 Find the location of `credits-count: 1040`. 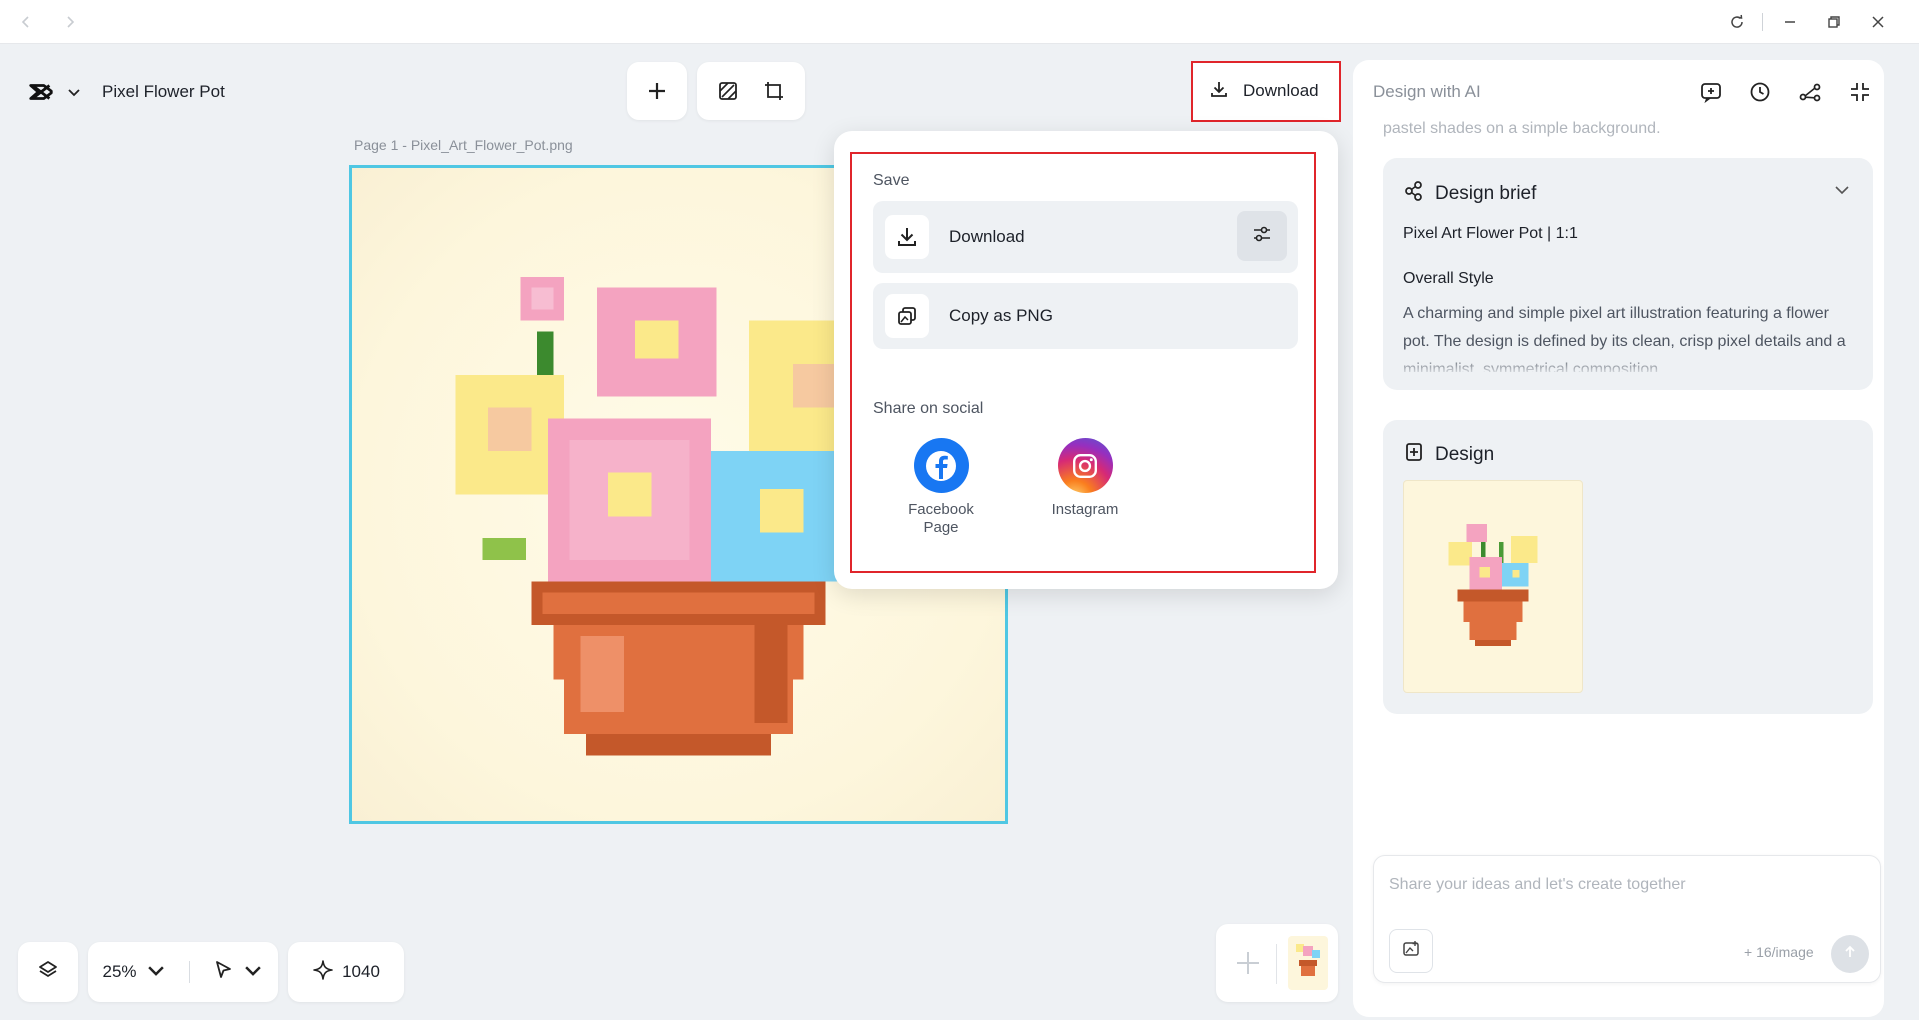

credits-count: 1040 is located at coordinates (361, 971).